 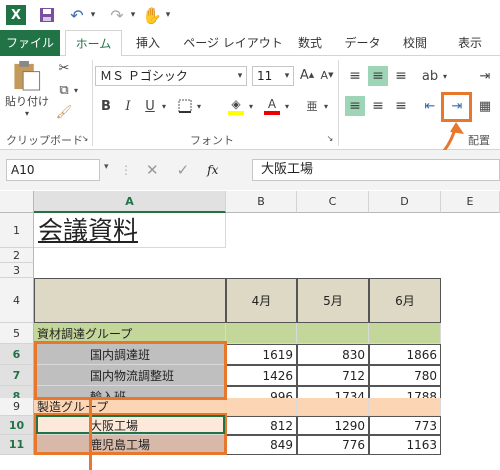 What do you see at coordinates (287, 76) in the screenshot?
I see `font-size-dropdown-icon: ▾` at bounding box center [287, 76].